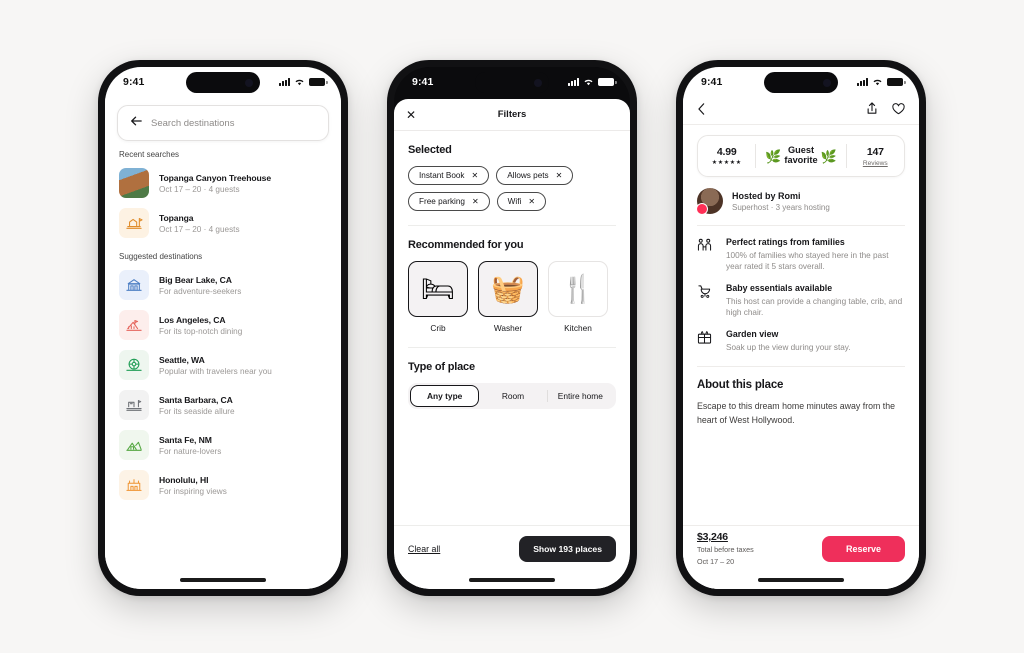  I want to click on status-badge: Guest favorite, so click(800, 155).